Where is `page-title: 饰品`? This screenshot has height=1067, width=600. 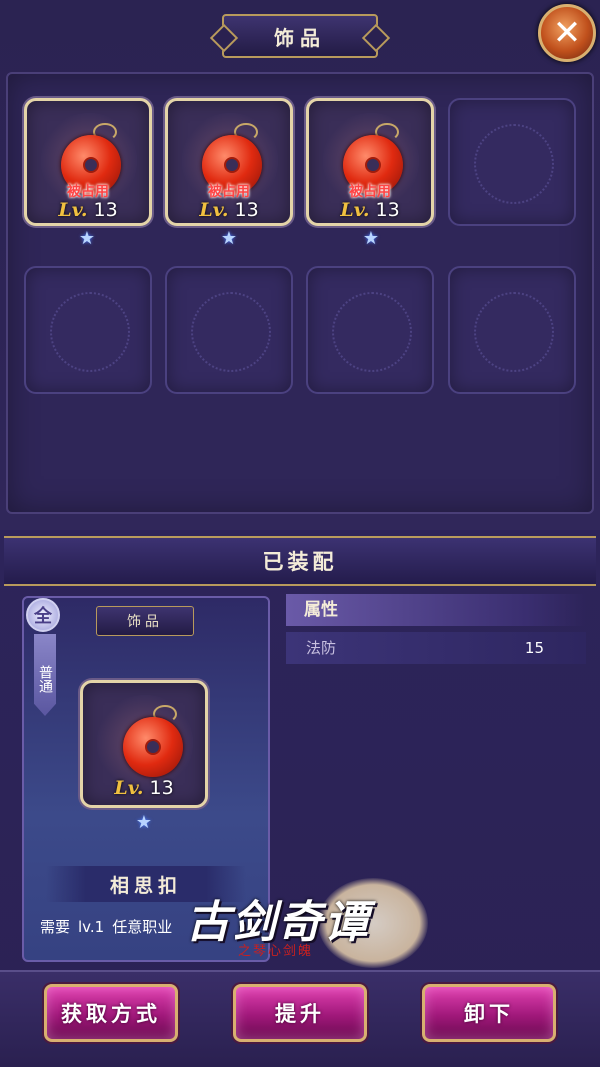
page-title: 饰品 is located at coordinates (300, 36).